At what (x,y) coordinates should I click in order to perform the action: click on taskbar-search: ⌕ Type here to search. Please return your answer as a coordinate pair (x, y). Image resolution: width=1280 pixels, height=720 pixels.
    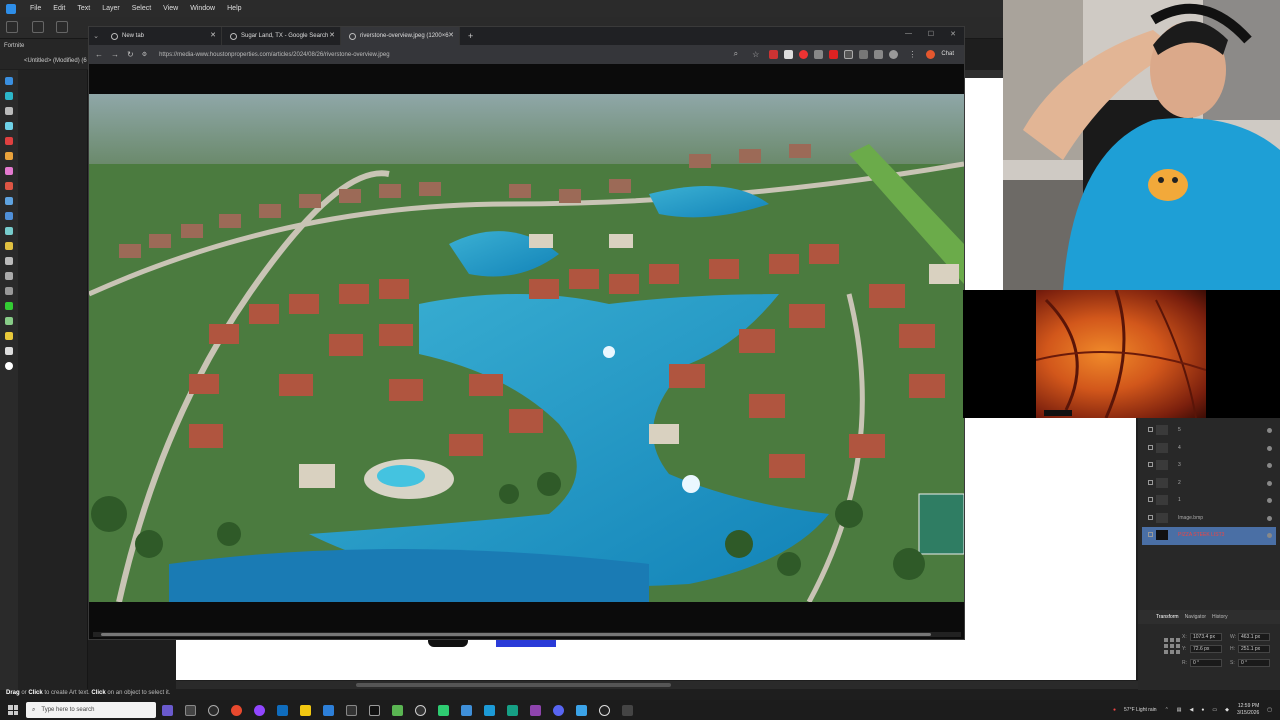
    Looking at the image, I should click on (91, 710).